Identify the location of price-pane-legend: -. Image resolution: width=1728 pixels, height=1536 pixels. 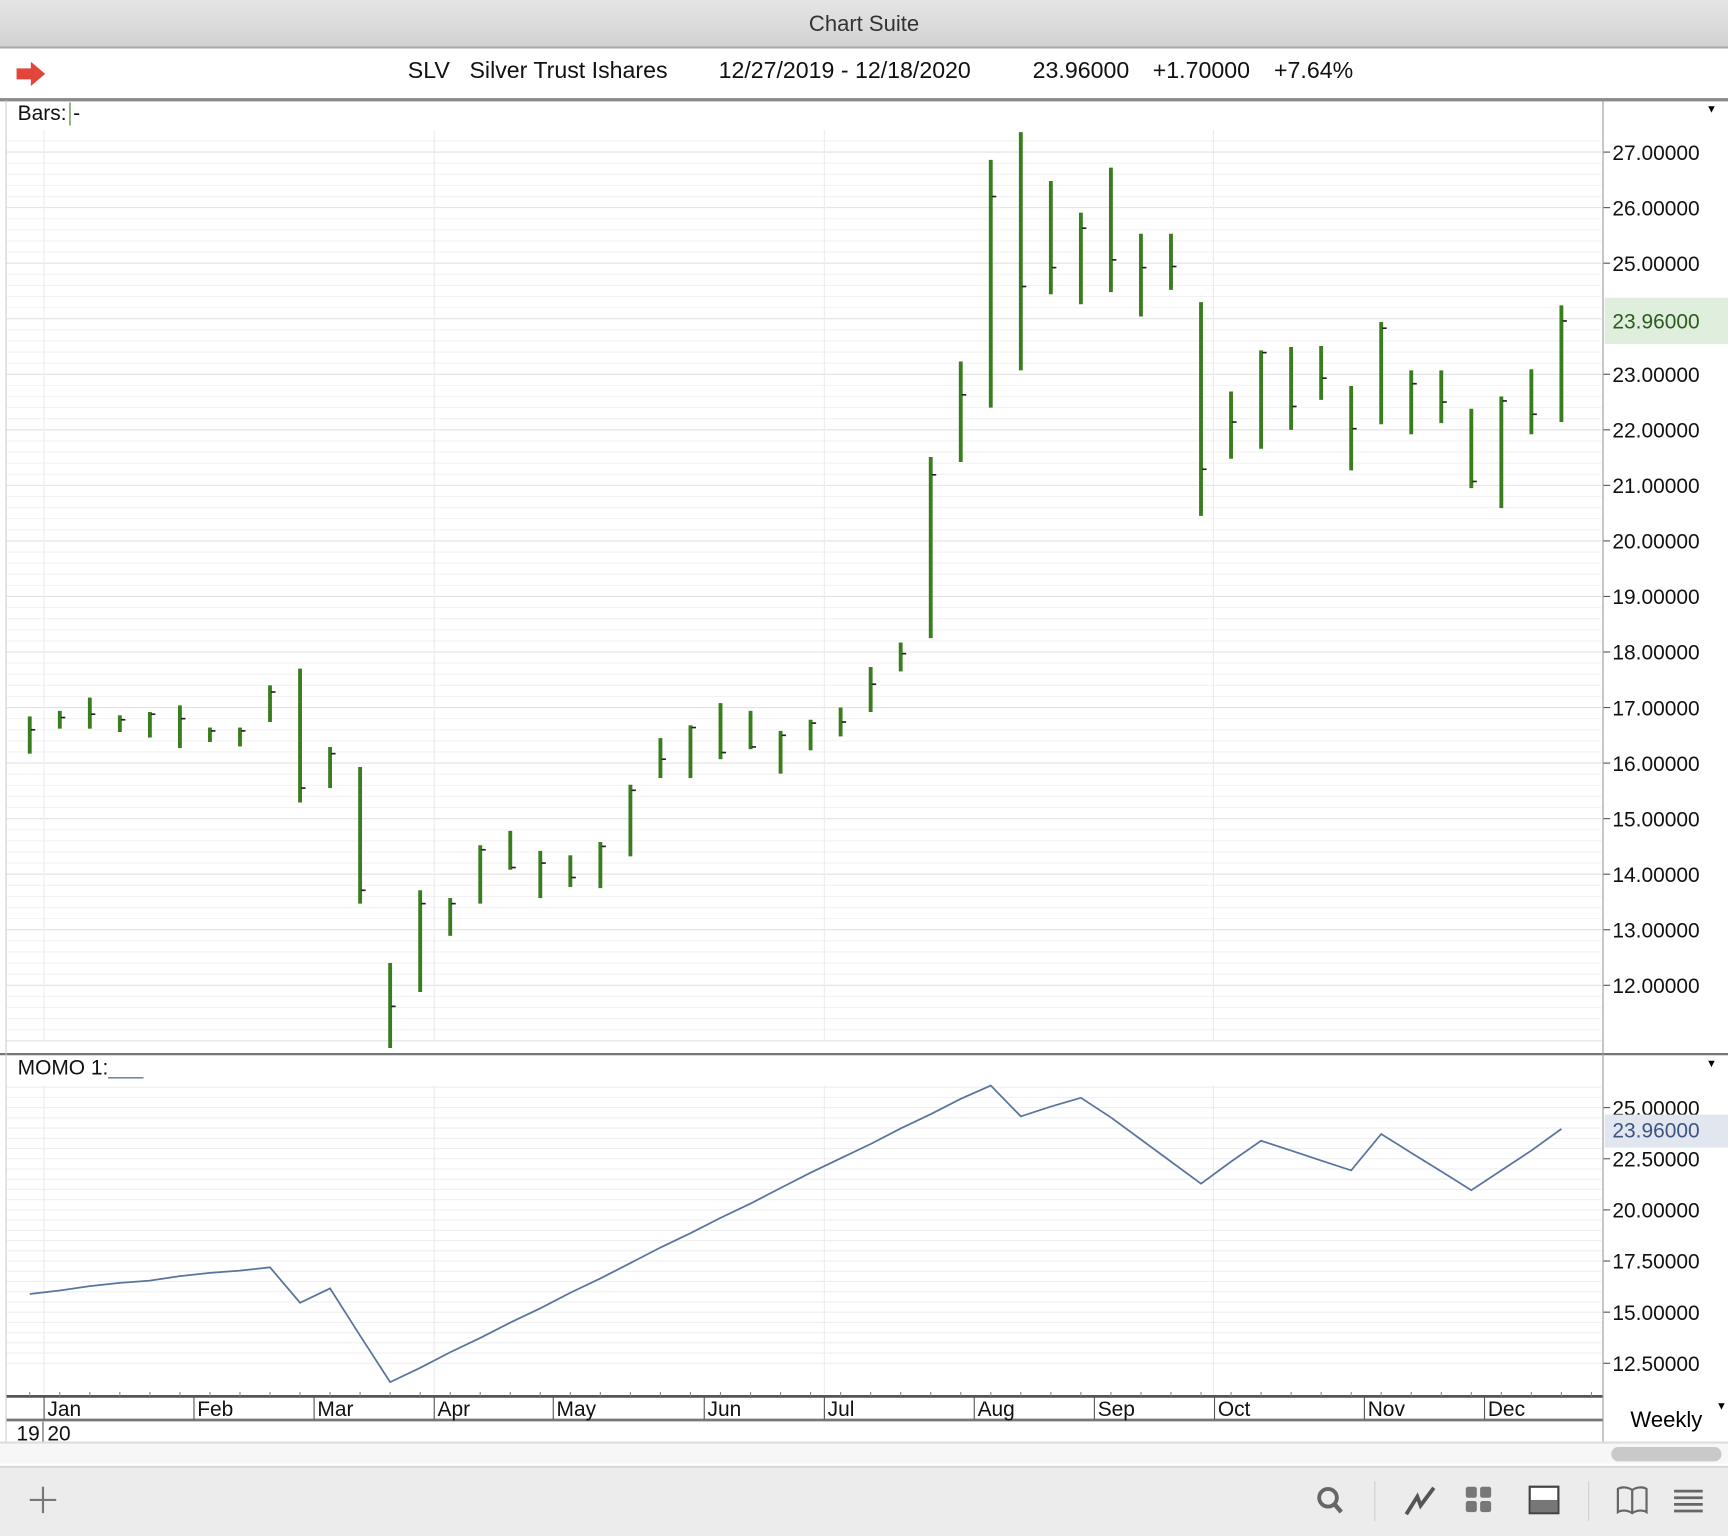
(75, 114).